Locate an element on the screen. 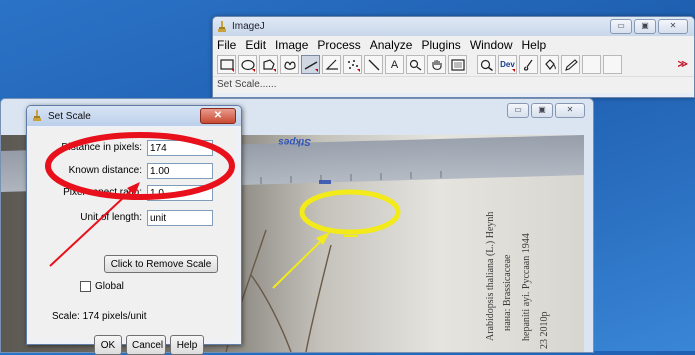 This screenshot has width=695, height=355. minimize-button: ▭ is located at coordinates (621, 26).